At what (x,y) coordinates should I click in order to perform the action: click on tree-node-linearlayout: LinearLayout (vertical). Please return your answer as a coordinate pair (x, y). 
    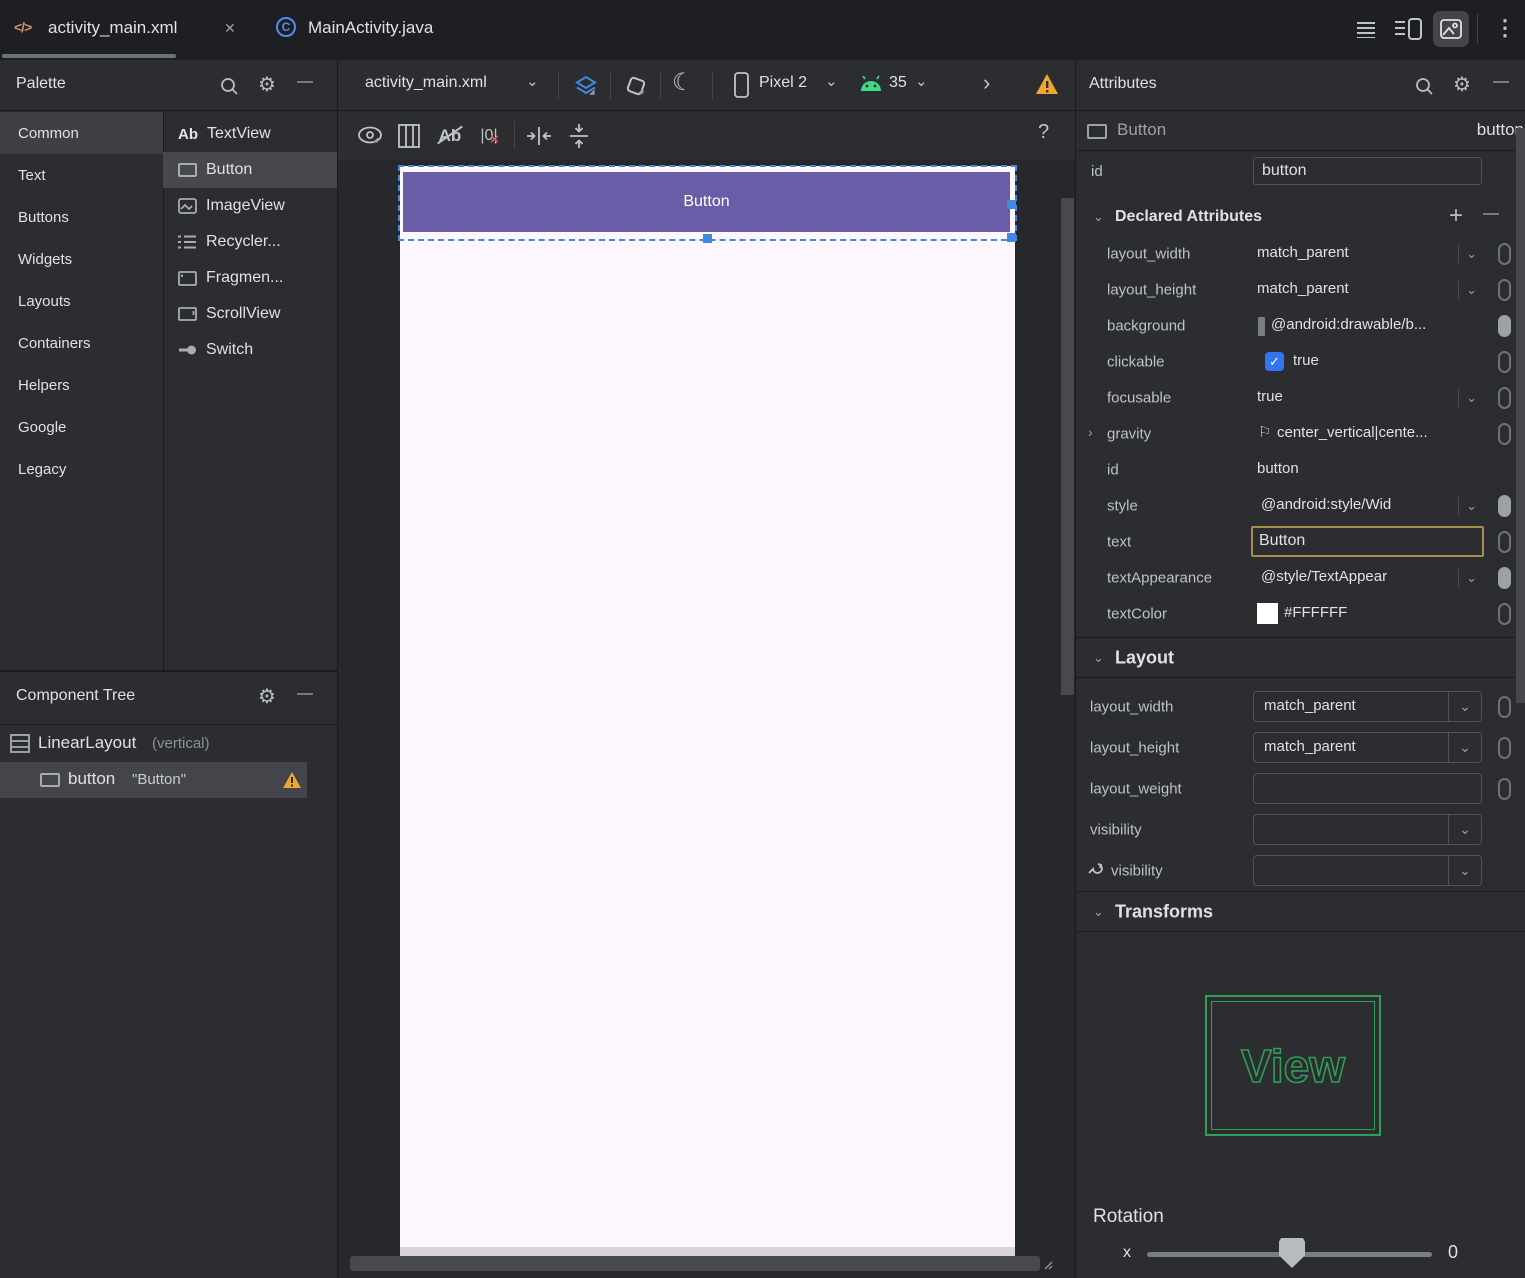
    Looking at the image, I should click on (153, 744).